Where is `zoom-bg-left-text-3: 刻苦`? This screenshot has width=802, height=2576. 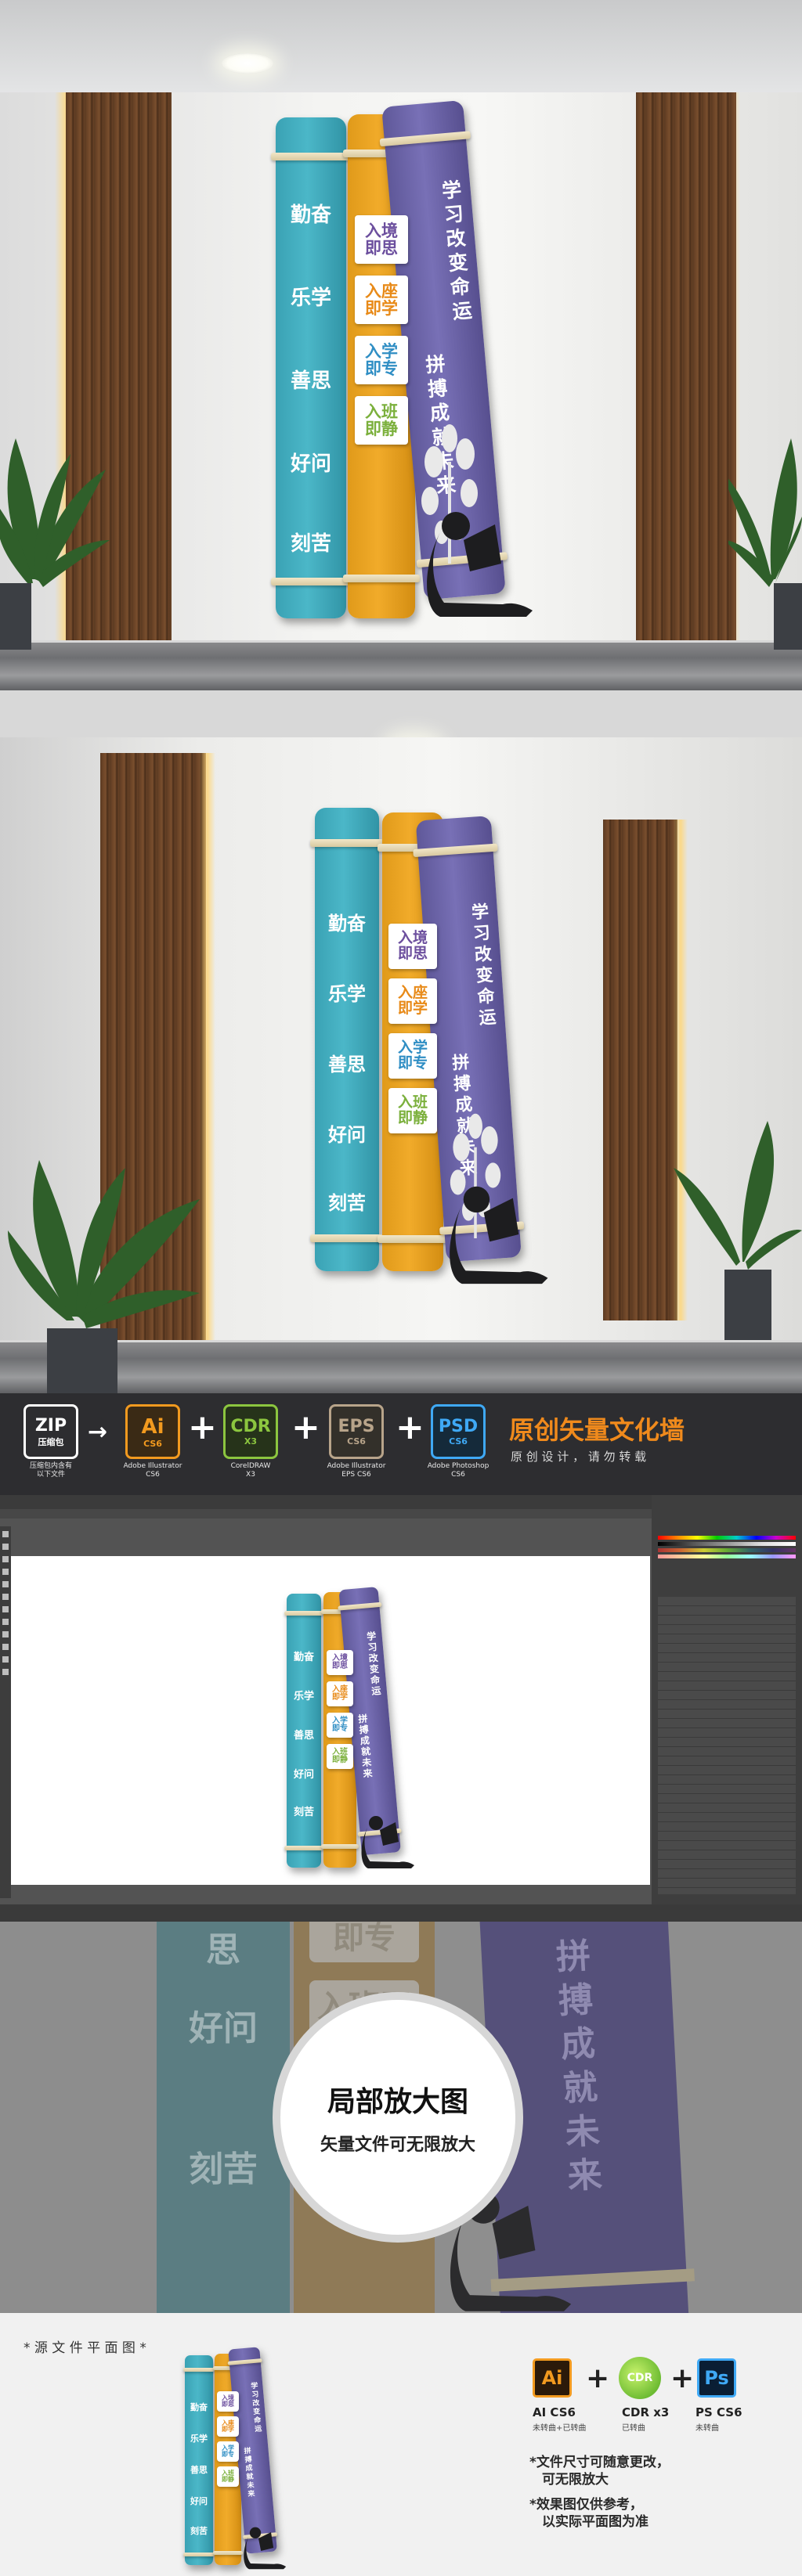 zoom-bg-left-text-3: 刻苦 is located at coordinates (223, 2169).